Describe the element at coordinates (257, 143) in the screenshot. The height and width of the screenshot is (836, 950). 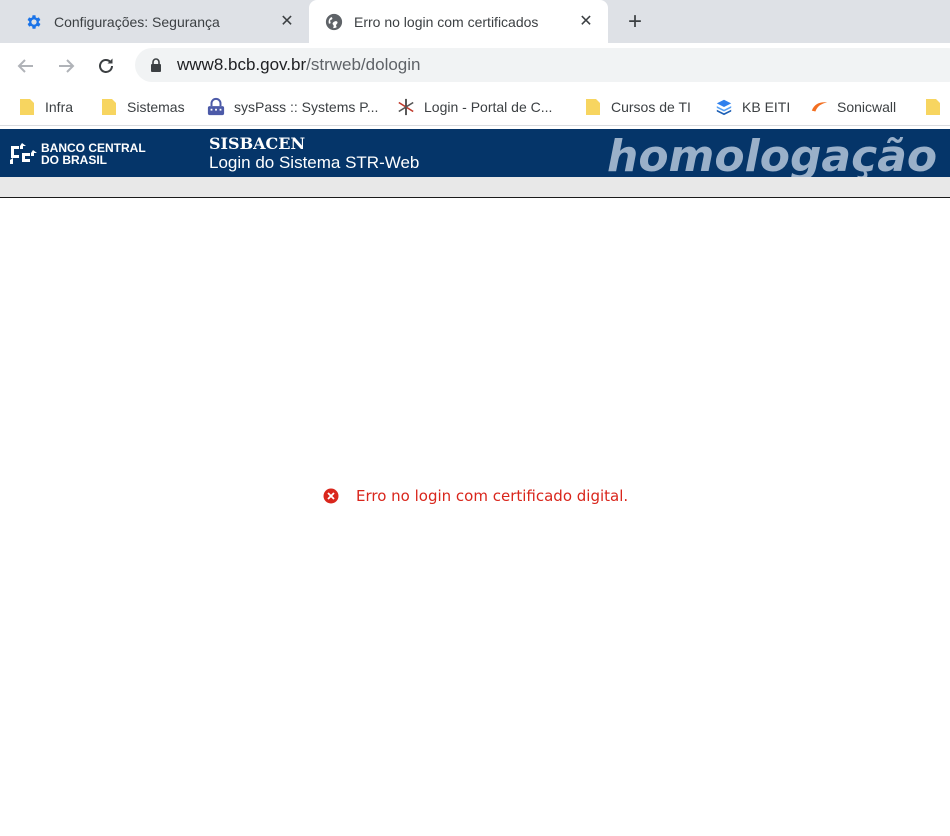
I see `system-name: SISBACEN` at that location.